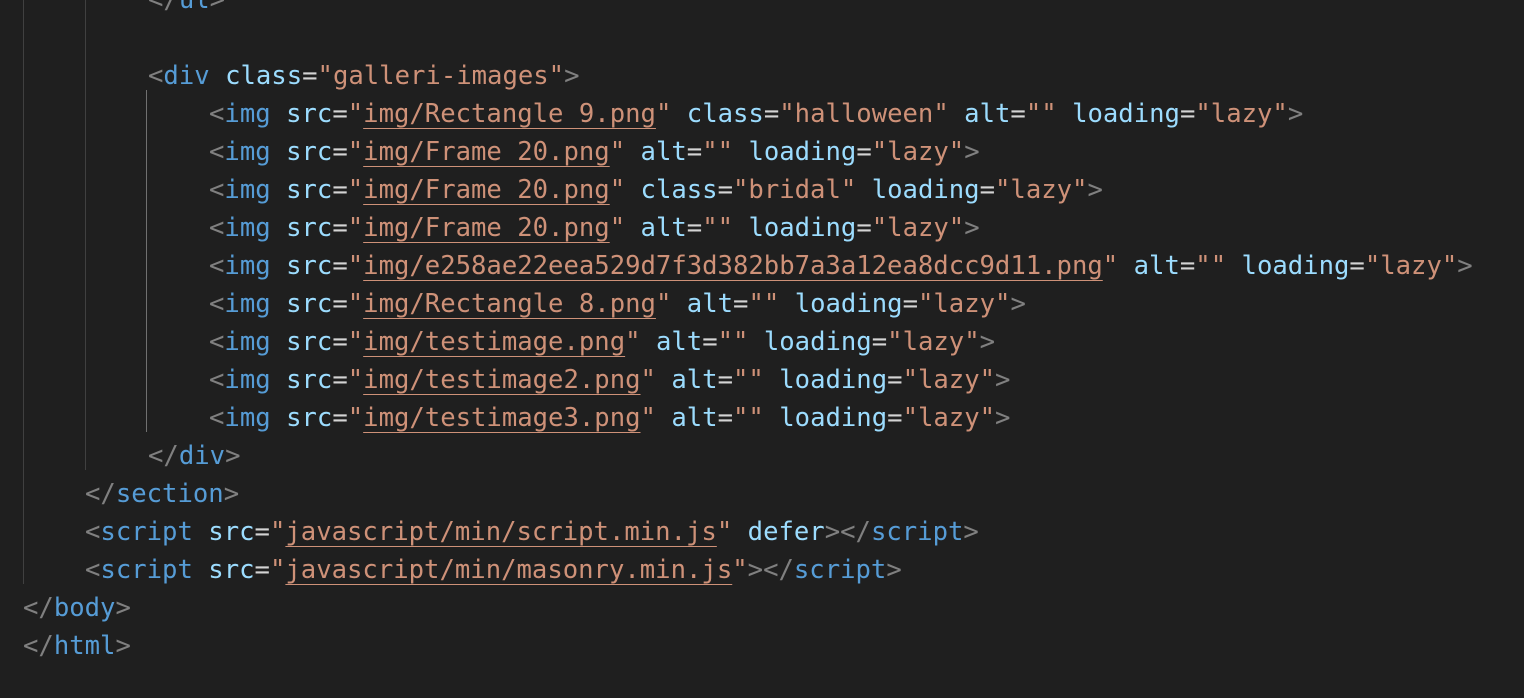 This screenshot has height=698, width=1524. I want to click on code-line: <div class="galleri-images">, so click(762, 76).